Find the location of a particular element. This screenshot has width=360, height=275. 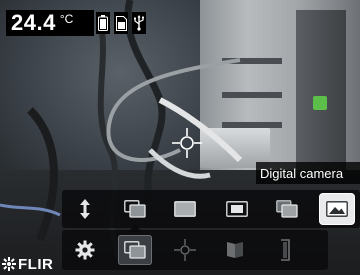

temperature-scale-button is located at coordinates (285, 250).